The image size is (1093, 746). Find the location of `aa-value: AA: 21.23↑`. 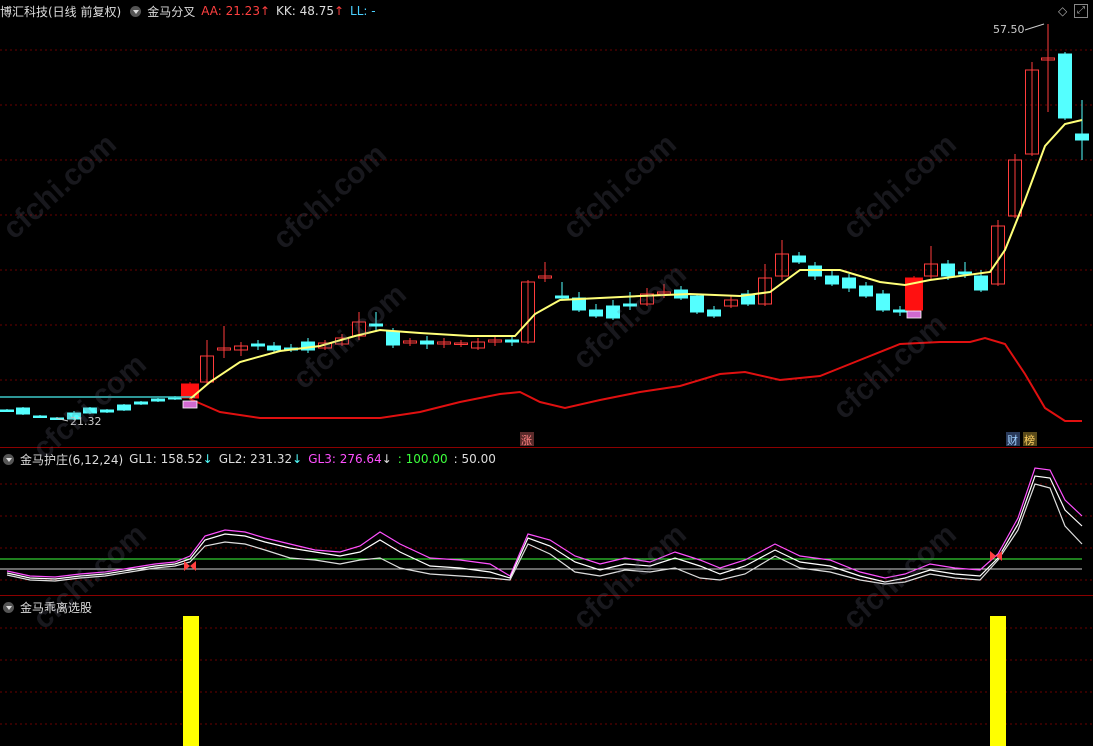

aa-value: AA: 21.23↑ is located at coordinates (236, 11).